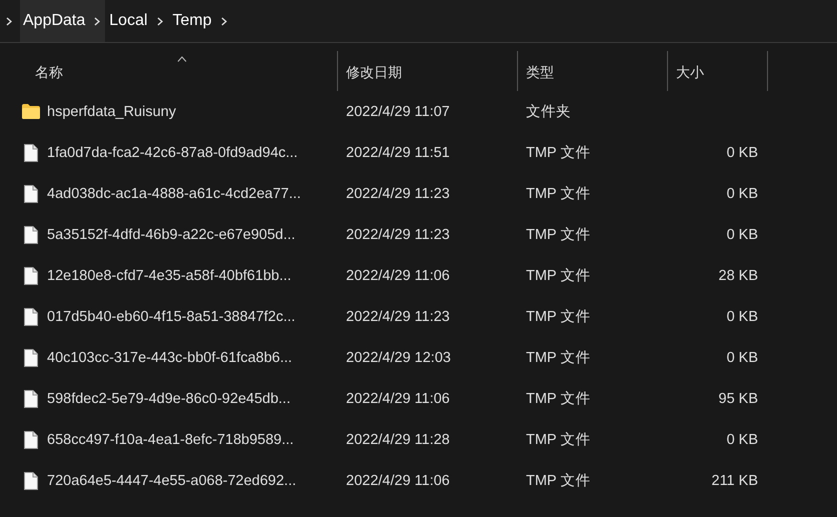 This screenshot has width=837, height=517. What do you see at coordinates (128, 21) in the screenshot?
I see `breadcrumb-item: Local` at bounding box center [128, 21].